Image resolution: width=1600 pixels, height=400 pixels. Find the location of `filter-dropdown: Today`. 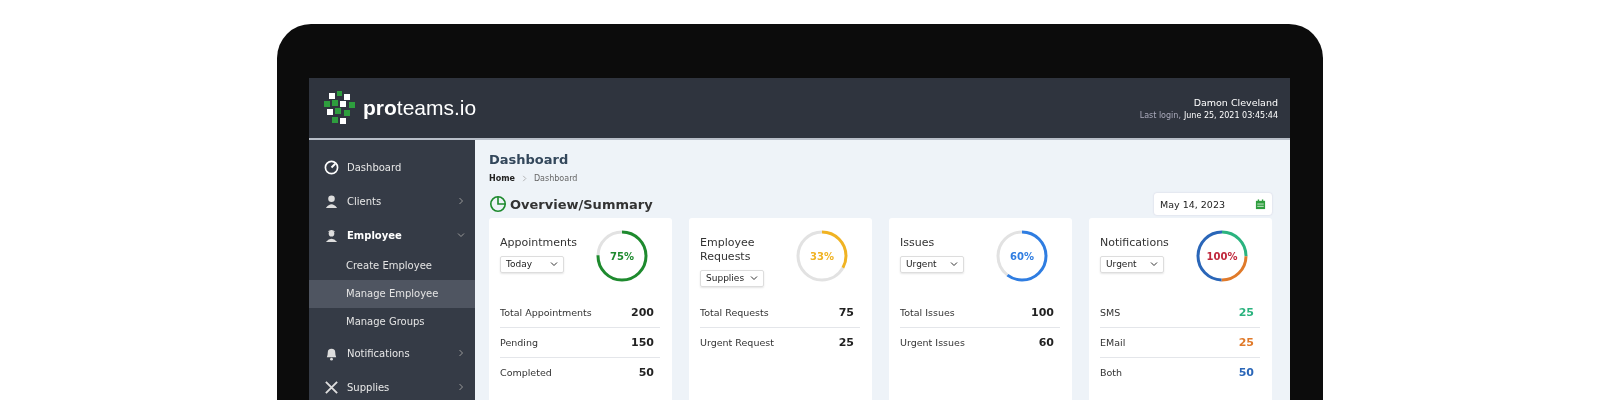

filter-dropdown: Today is located at coordinates (532, 264).